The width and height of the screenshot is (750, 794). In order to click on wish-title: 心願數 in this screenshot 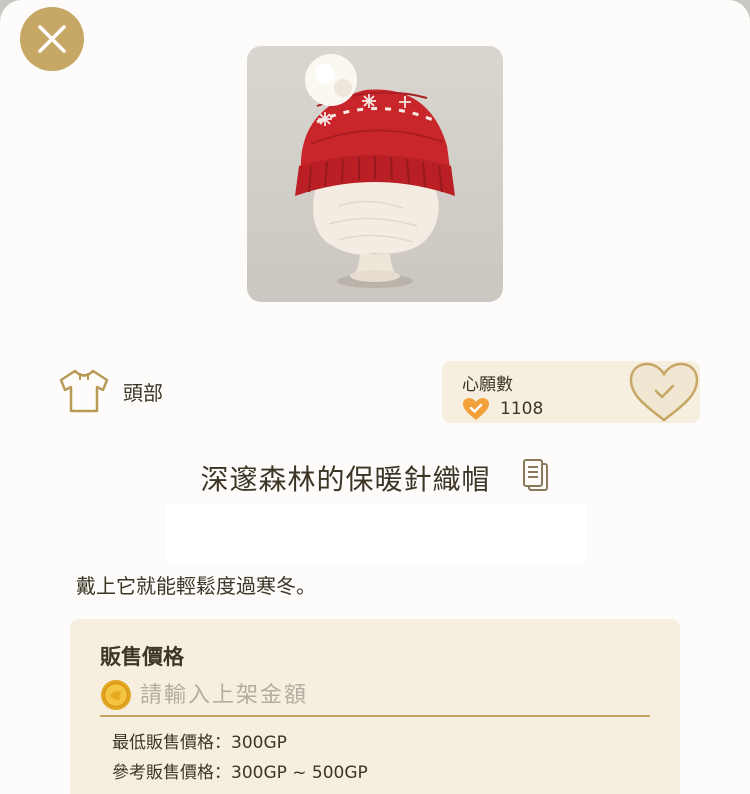, I will do `click(487, 385)`.